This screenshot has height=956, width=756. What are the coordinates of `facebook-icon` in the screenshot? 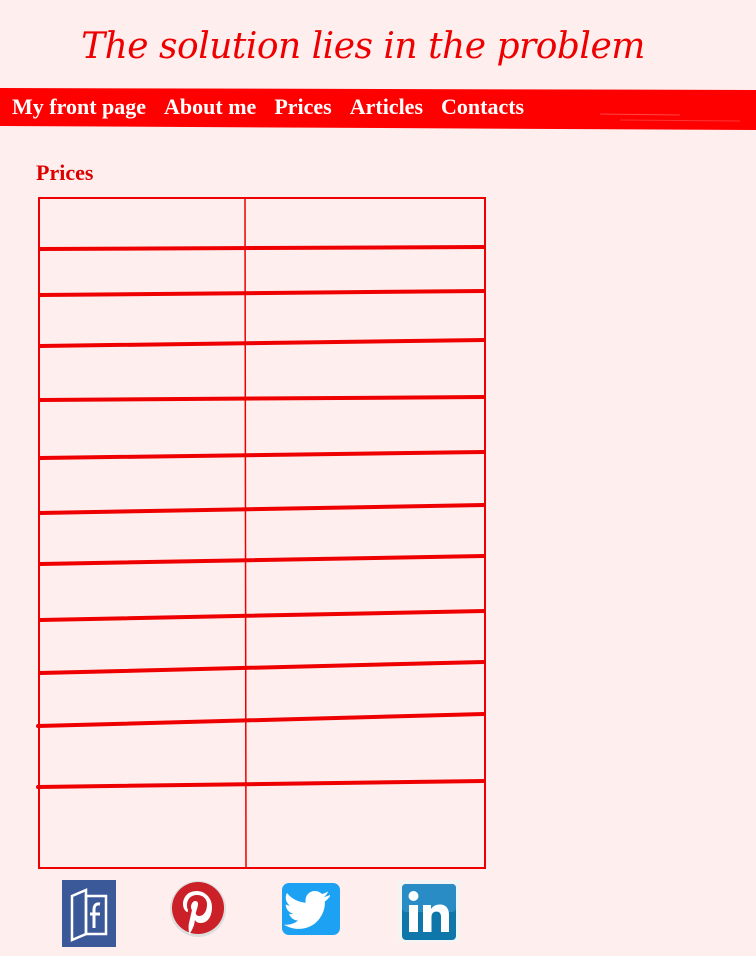 It's located at (89, 913).